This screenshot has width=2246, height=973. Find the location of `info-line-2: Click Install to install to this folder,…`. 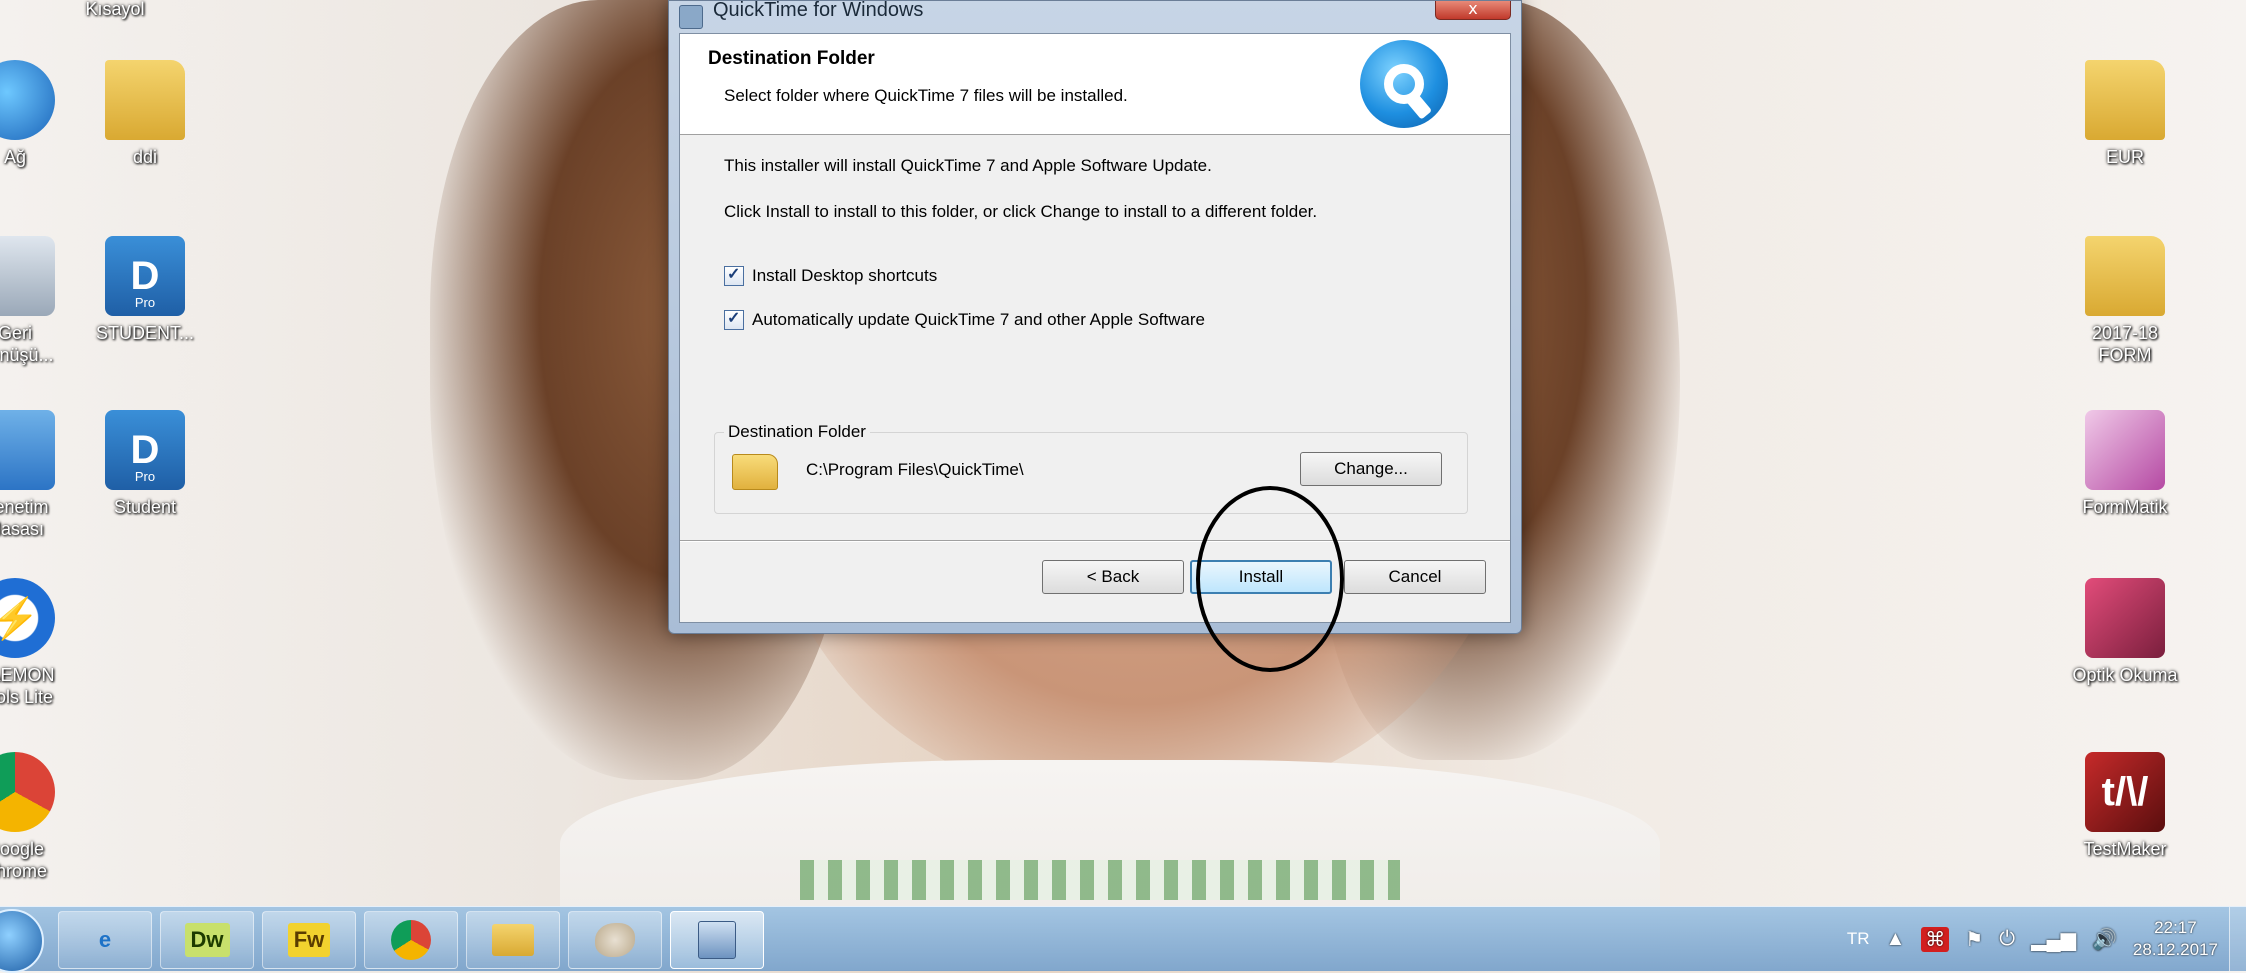

info-line-2: Click Install to install to this folder,… is located at coordinates (1021, 211).